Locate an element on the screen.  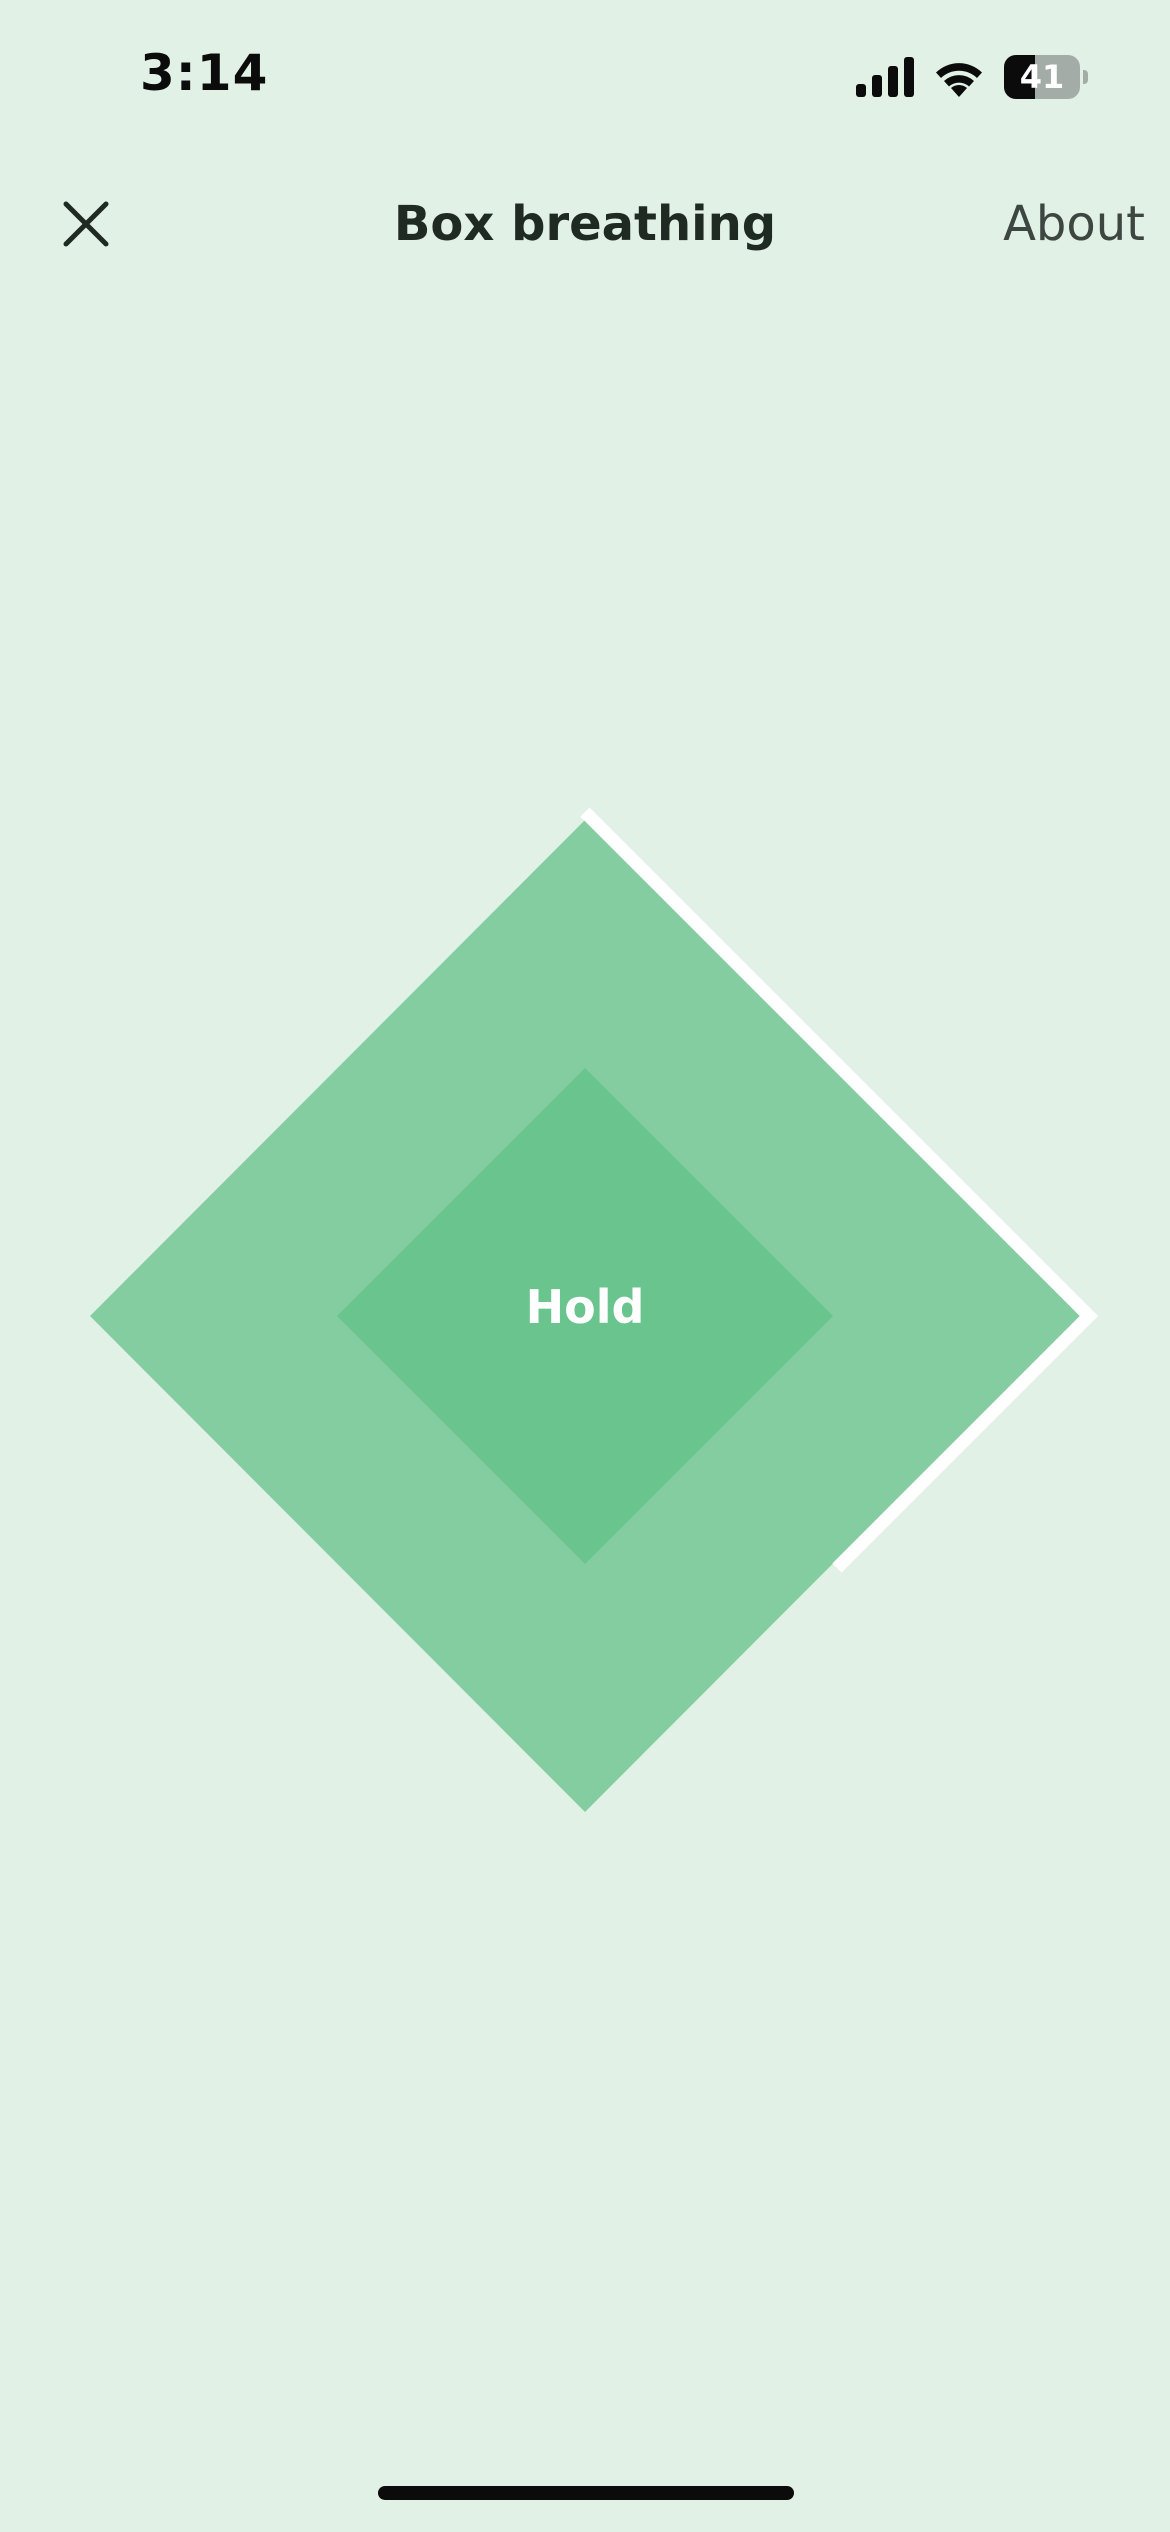
home-indicator is located at coordinates (586, 2493).